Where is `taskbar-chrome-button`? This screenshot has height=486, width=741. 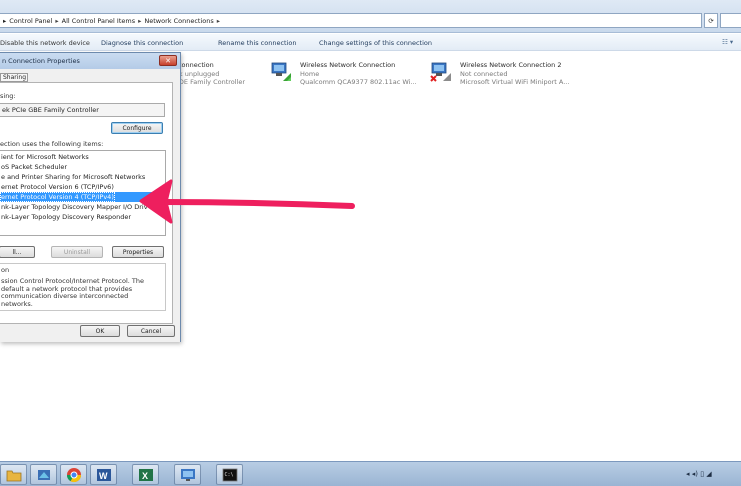
taskbar-chrome-button is located at coordinates (73, 474).